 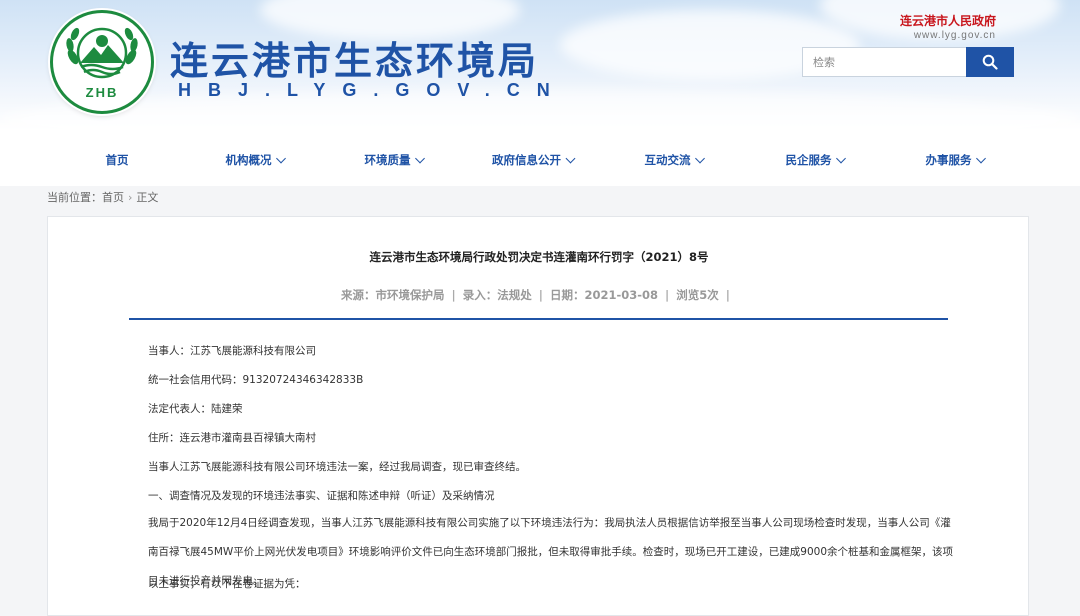 I want to click on nav-item-interaction: 互动交流, so click(x=674, y=160).